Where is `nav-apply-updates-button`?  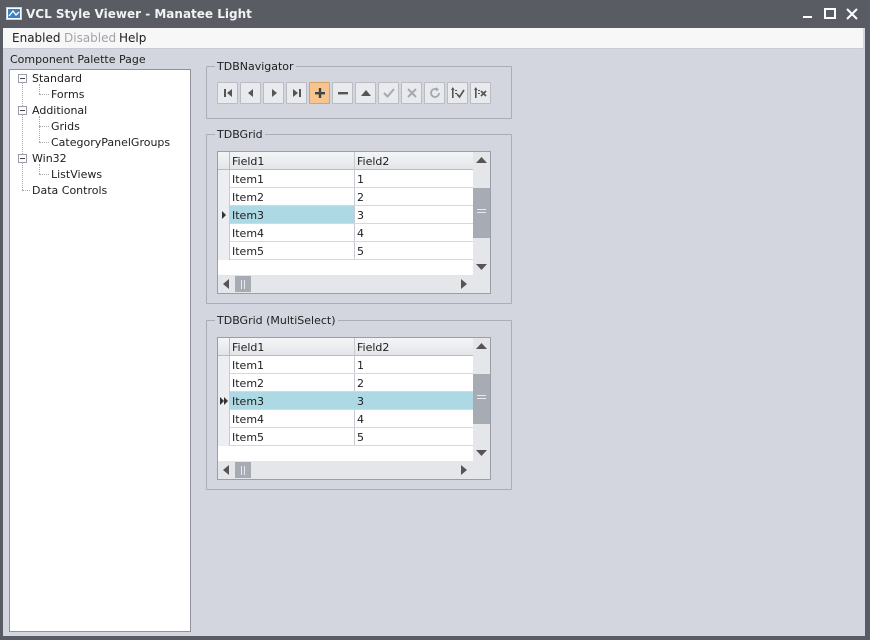
nav-apply-updates-button is located at coordinates (457, 93).